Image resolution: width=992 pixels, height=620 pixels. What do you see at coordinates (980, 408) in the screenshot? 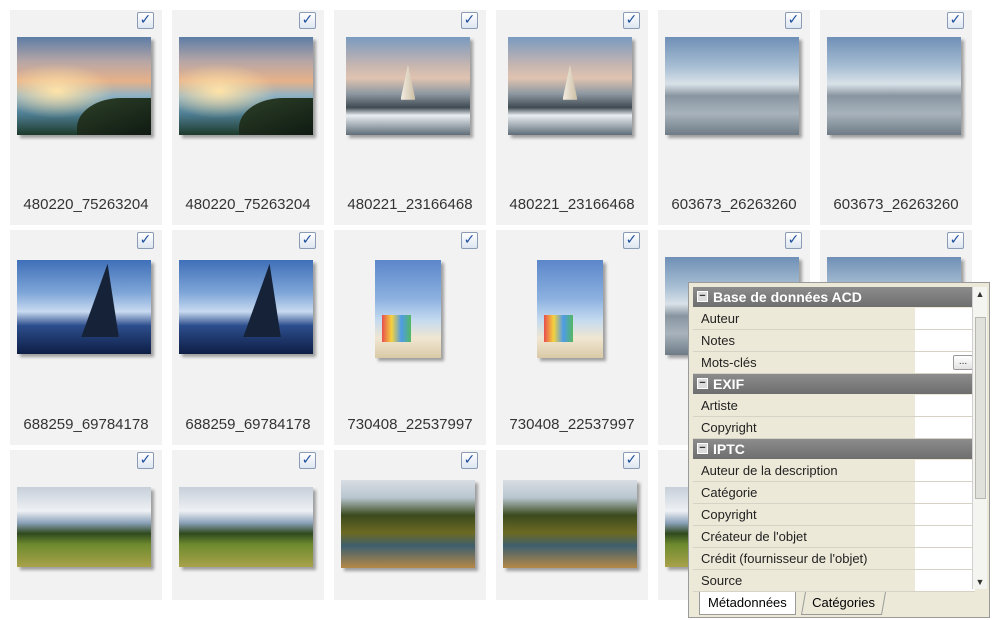
I see `scroll-thumb` at bounding box center [980, 408].